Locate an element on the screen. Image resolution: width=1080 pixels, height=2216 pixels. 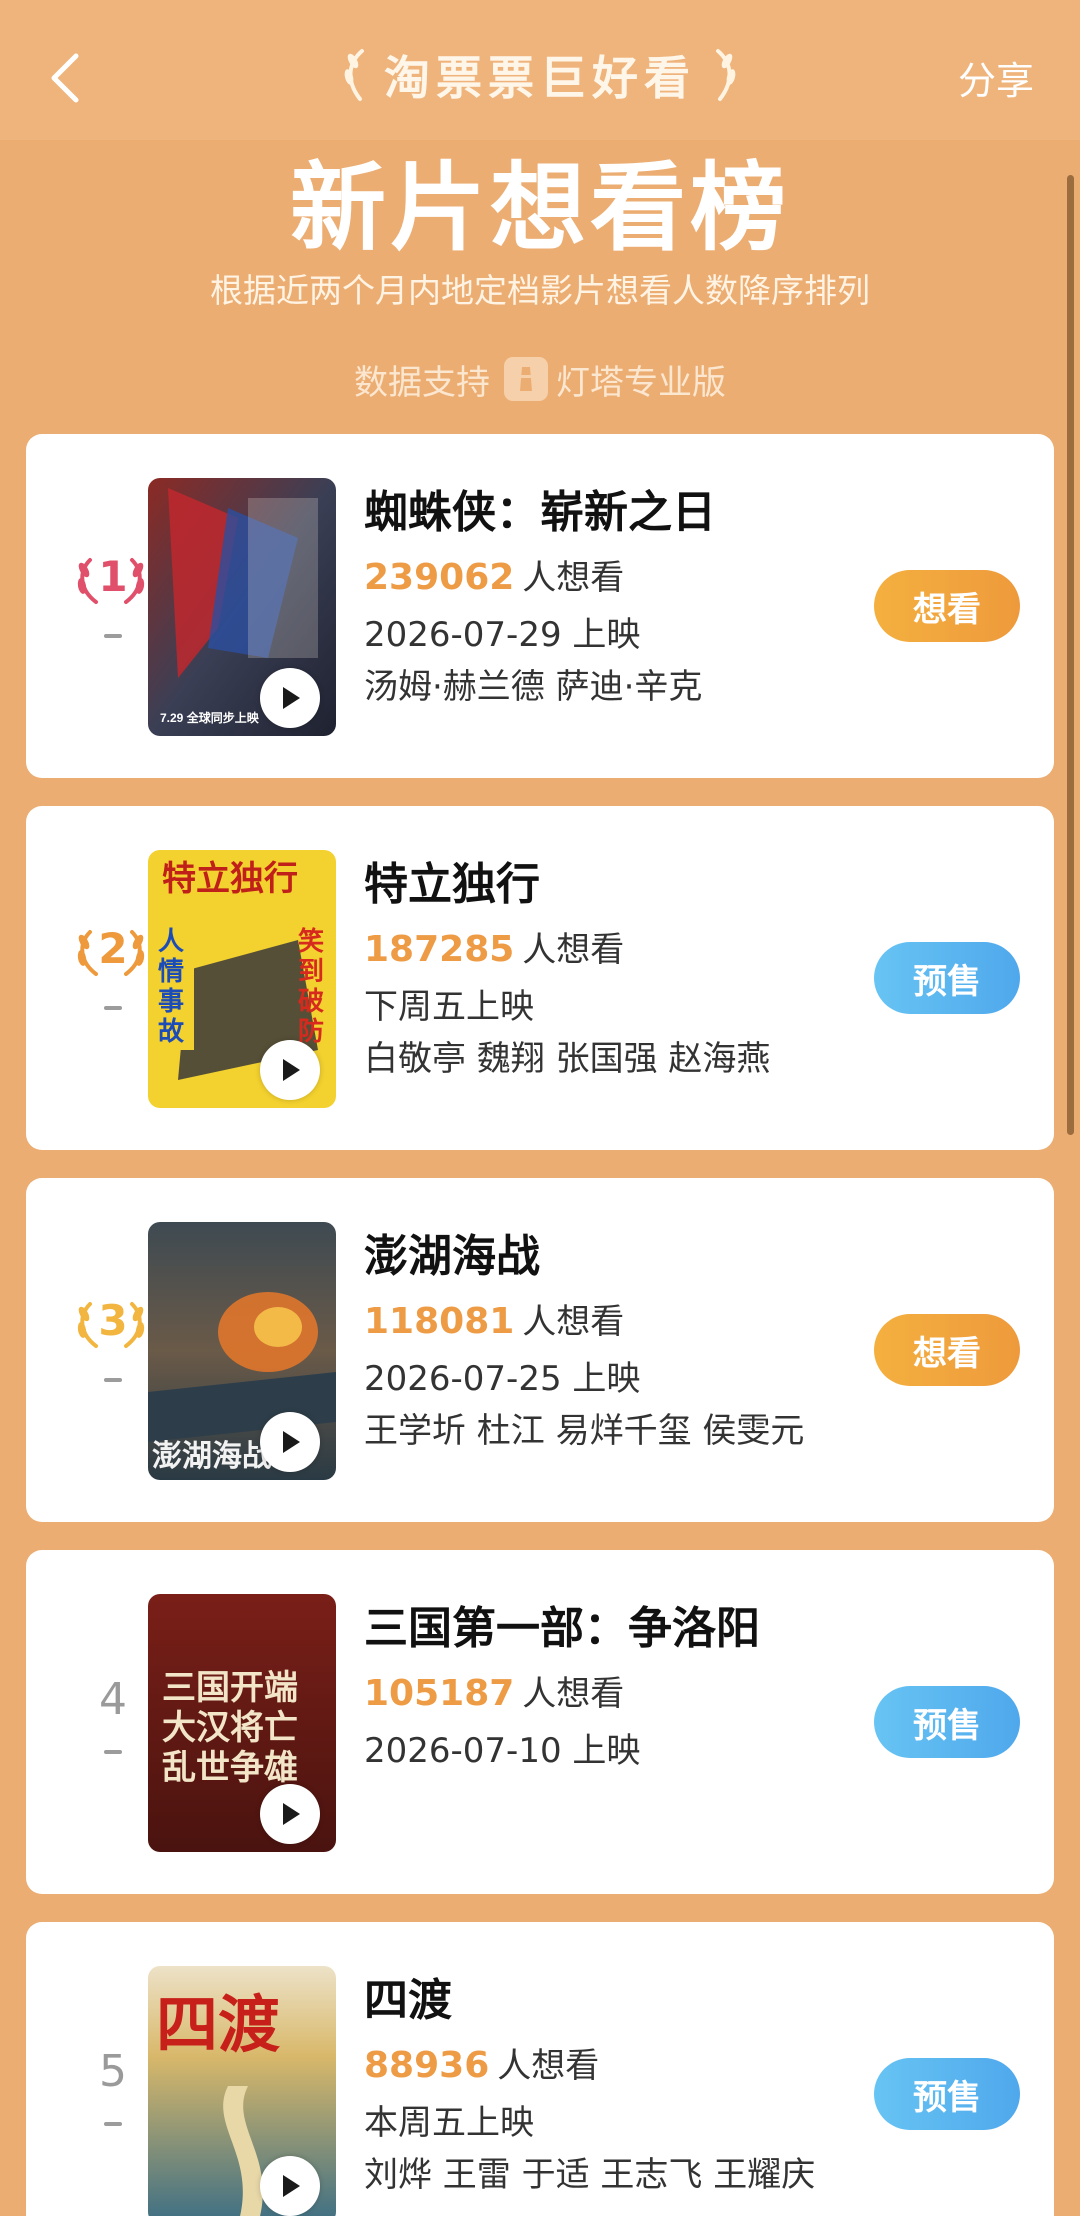
movie-info: 特立独行 187285 人想看 下周五上映 白敬亭 魏翔 张国强 赵海燕 is located at coordinates (614, 969).